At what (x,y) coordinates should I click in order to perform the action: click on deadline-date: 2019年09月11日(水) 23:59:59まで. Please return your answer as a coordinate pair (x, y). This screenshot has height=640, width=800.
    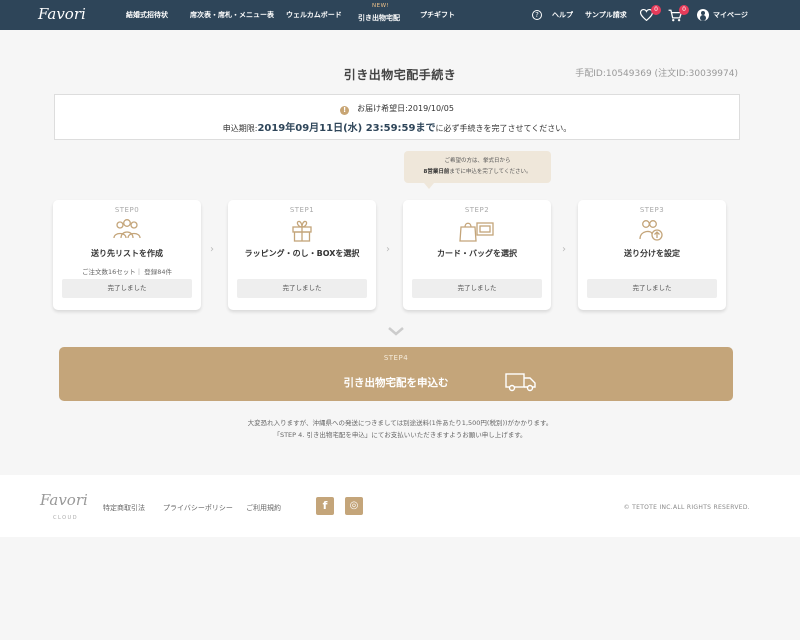
    Looking at the image, I should click on (346, 128).